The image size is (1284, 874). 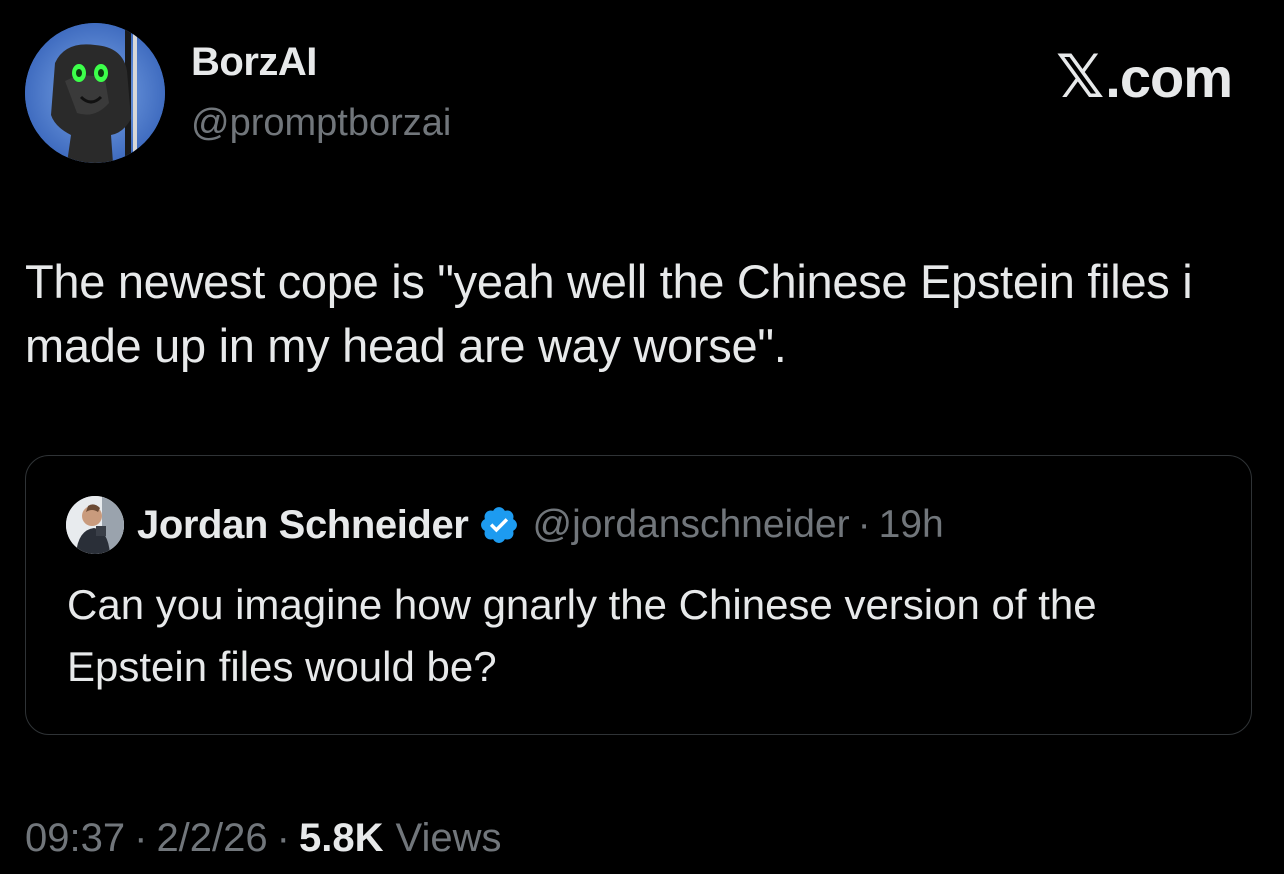 What do you see at coordinates (690, 525) in the screenshot?
I see `quoted-author-handle: @jordanschneider` at bounding box center [690, 525].